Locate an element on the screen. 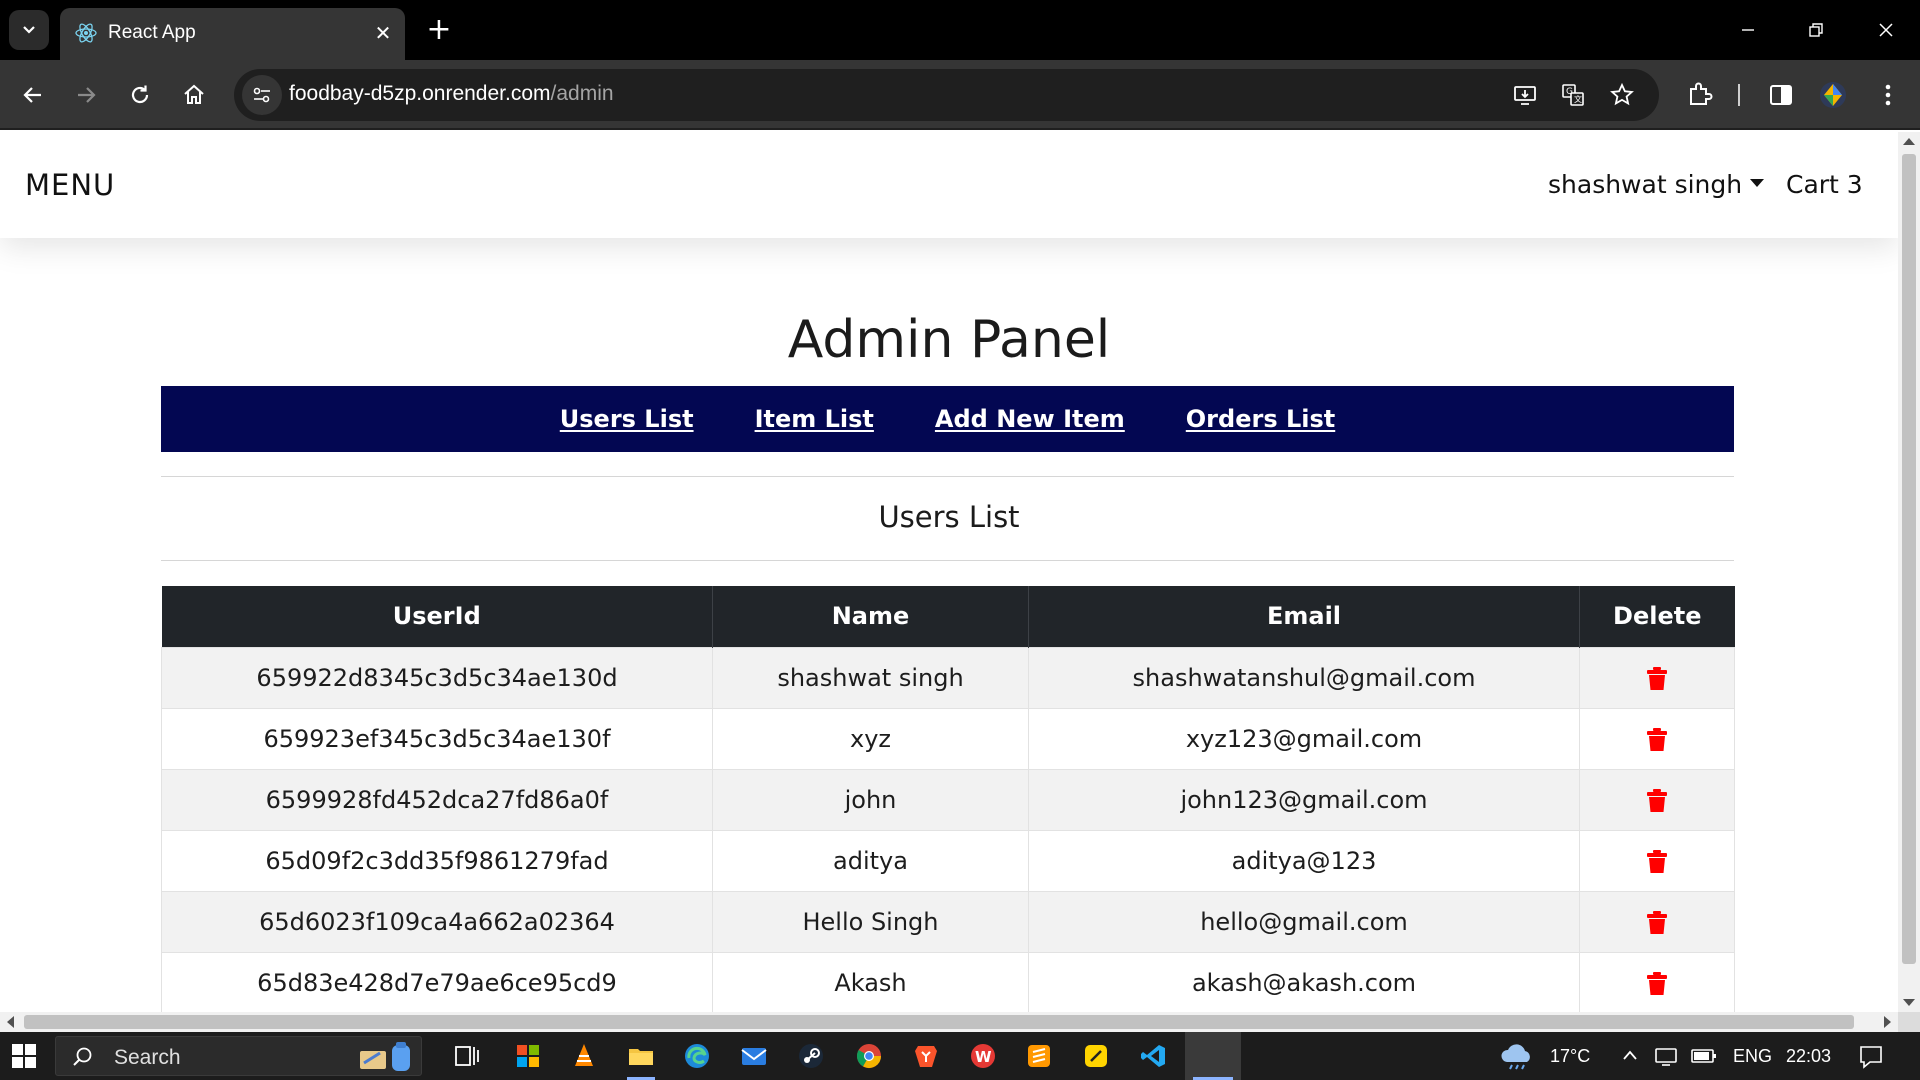 The image size is (1920, 1080). chevron-down-icon is located at coordinates (29, 30).